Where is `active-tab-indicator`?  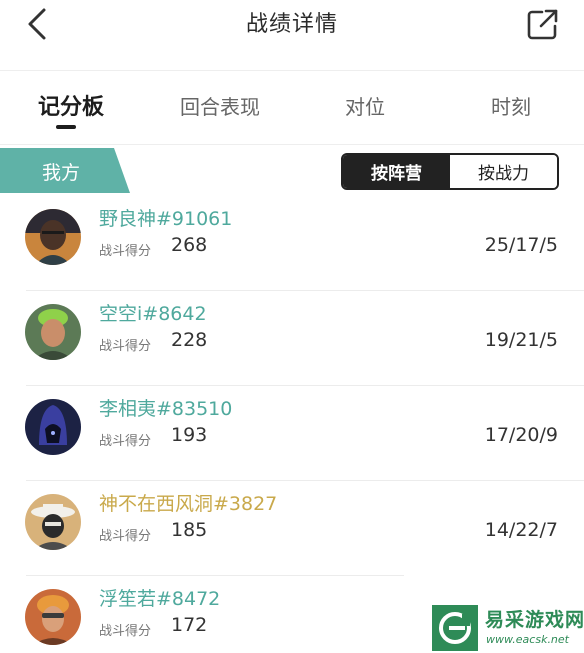 active-tab-indicator is located at coordinates (66, 127).